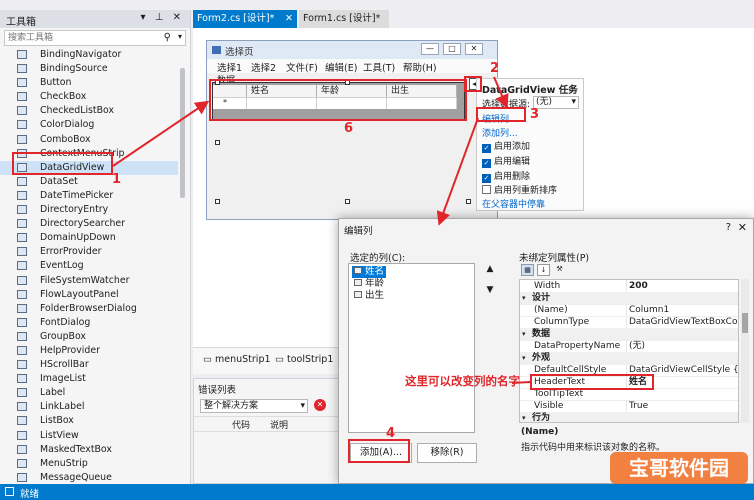 The image size is (754, 500). Describe the element at coordinates (377, 492) in the screenshot. I see `status-bar: 就绪` at that location.